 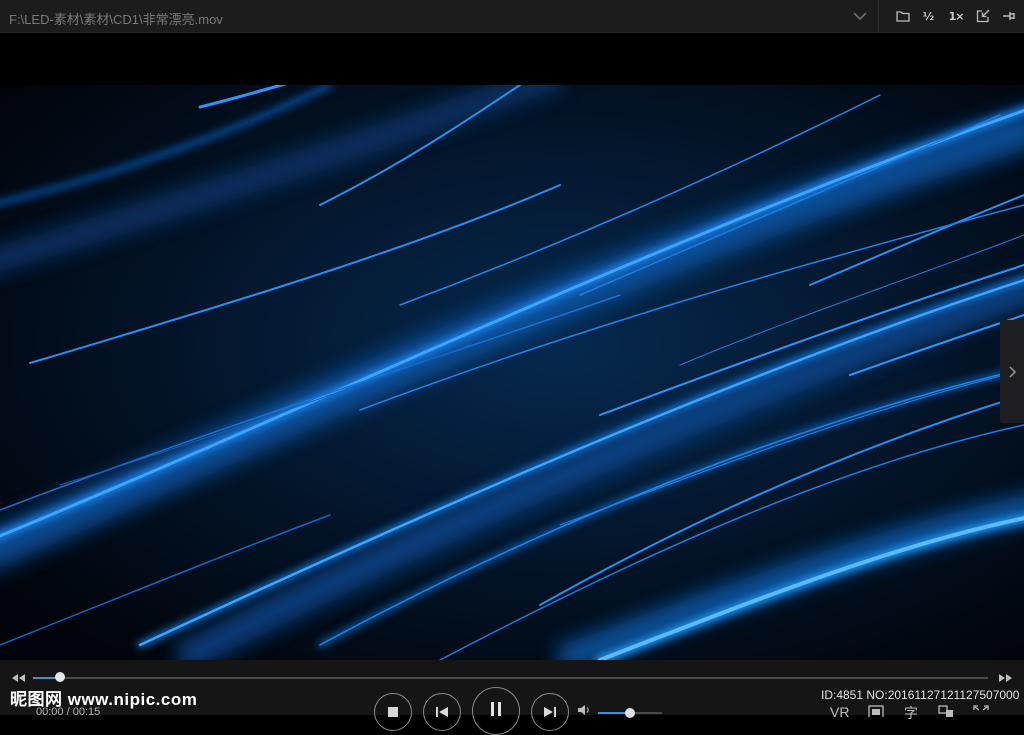 What do you see at coordinates (981, 711) in the screenshot?
I see `fullscreen-icon` at bounding box center [981, 711].